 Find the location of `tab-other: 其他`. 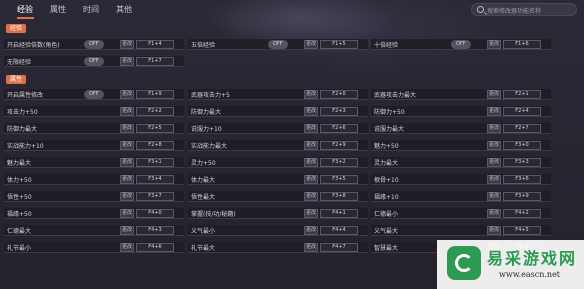

tab-other: 其他 is located at coordinates (124, 9).